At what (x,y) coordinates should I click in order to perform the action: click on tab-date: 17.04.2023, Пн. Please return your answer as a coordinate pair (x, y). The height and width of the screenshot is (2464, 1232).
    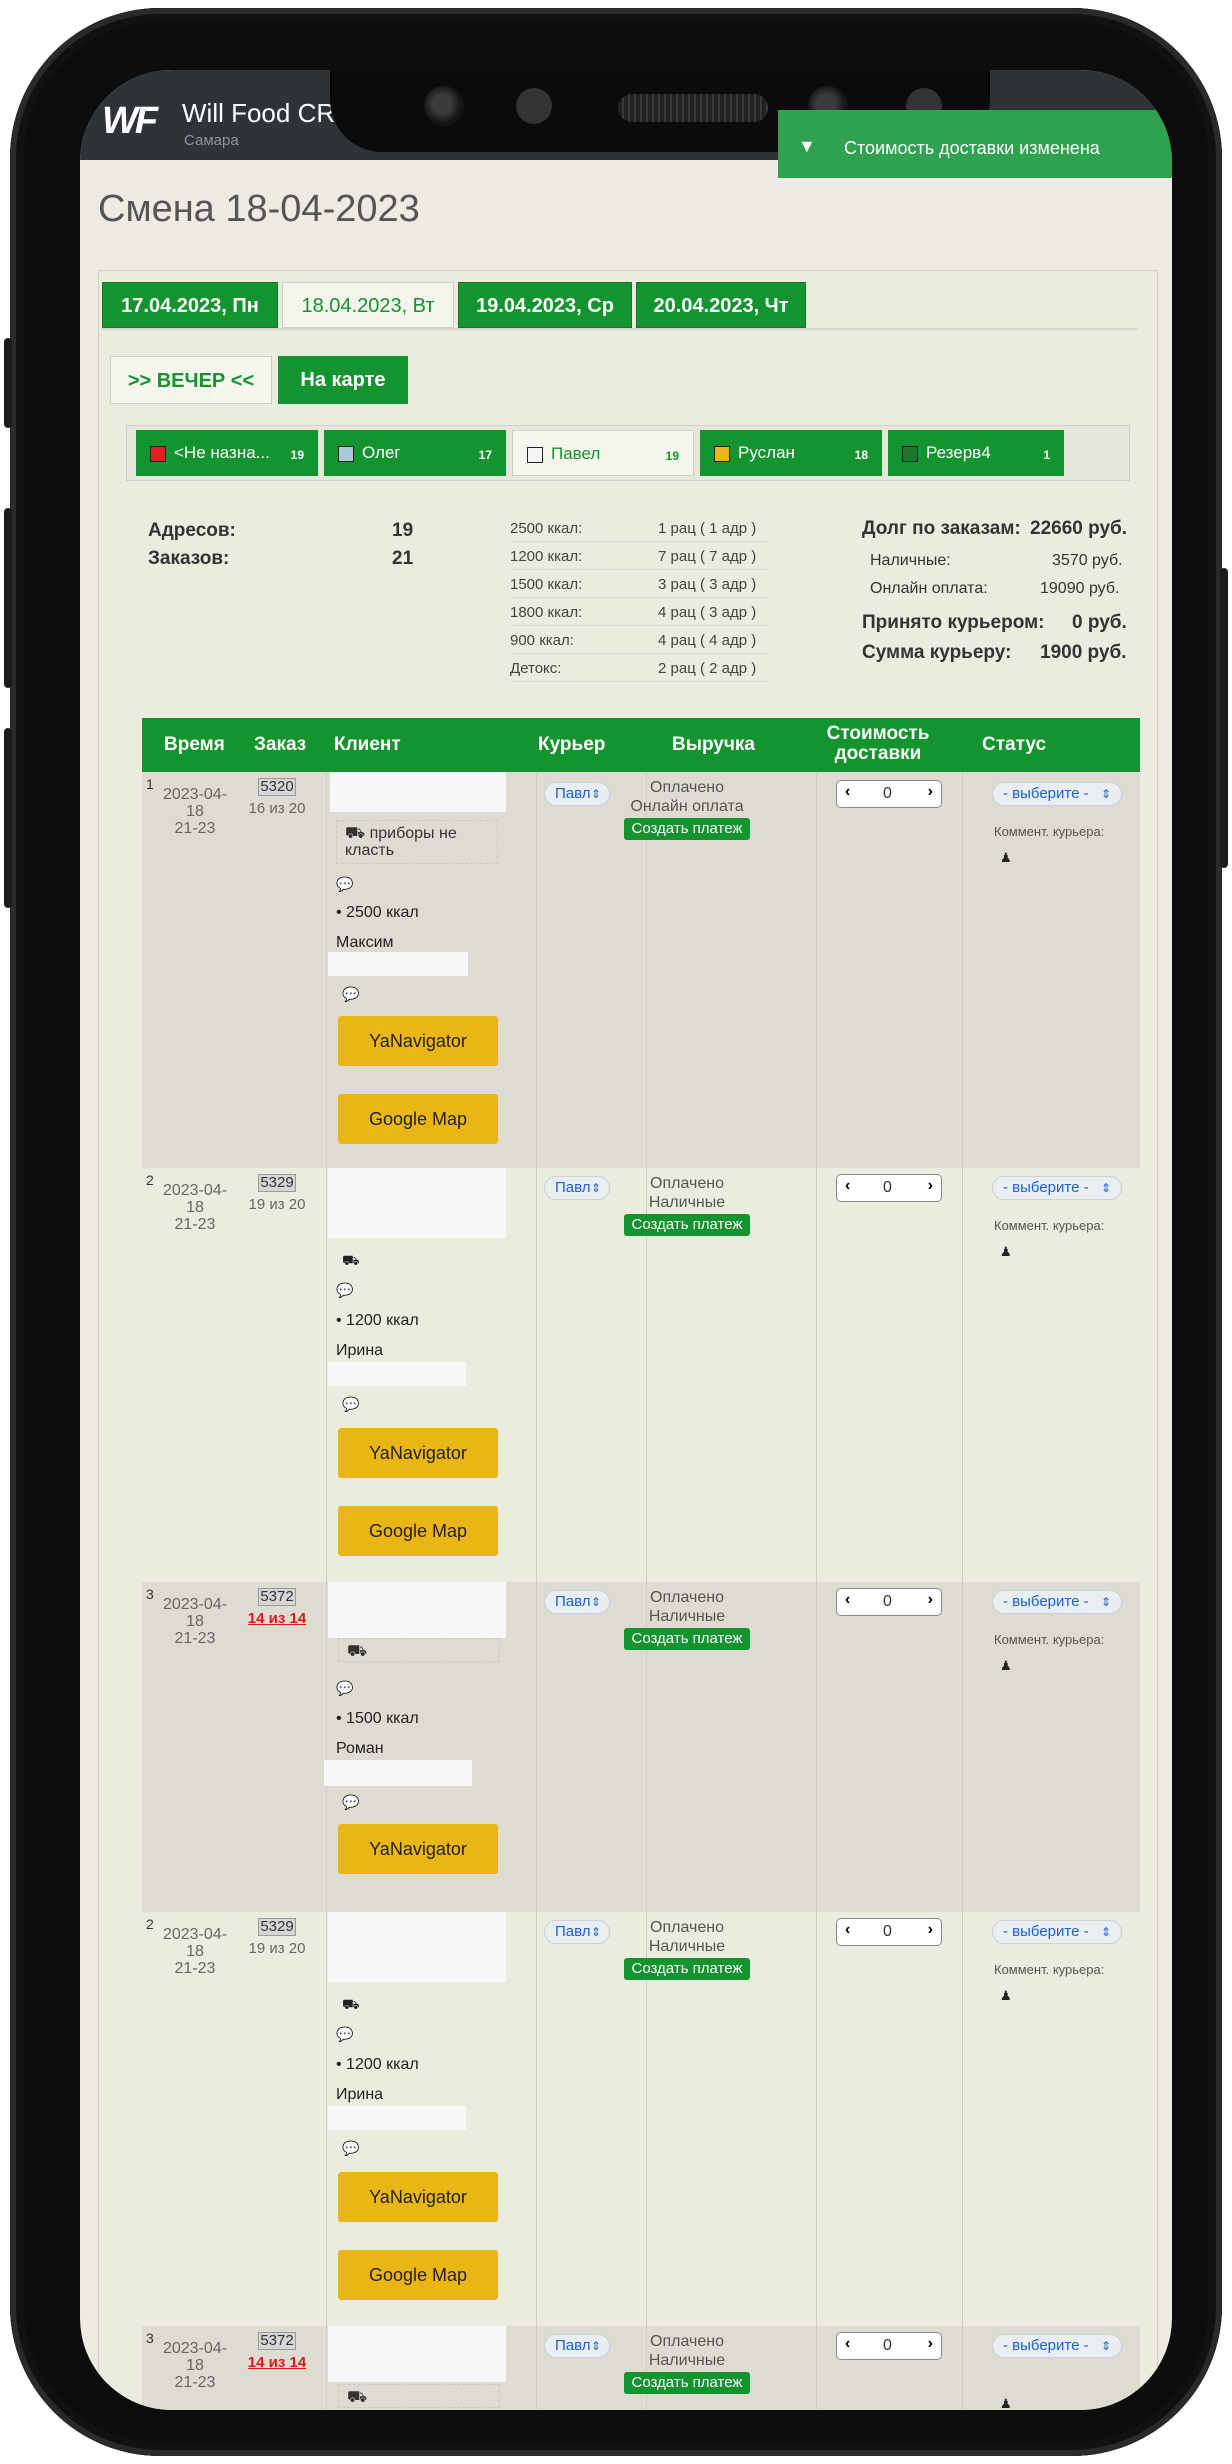
    Looking at the image, I should click on (190, 305).